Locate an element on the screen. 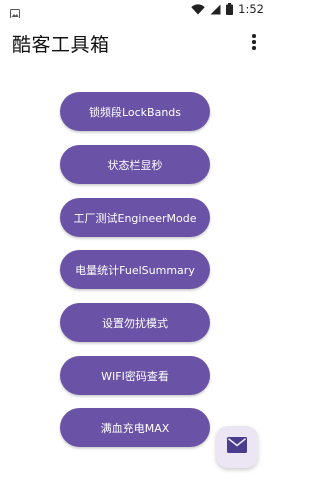  fuel-summary-button: 电量统计FuelSummary is located at coordinates (135, 269).